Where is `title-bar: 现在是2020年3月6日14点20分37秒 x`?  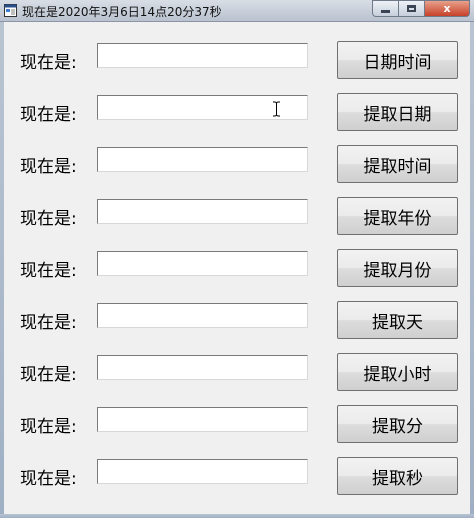 title-bar: 现在是2020年3月6日14点20分37秒 x is located at coordinates (237, 11).